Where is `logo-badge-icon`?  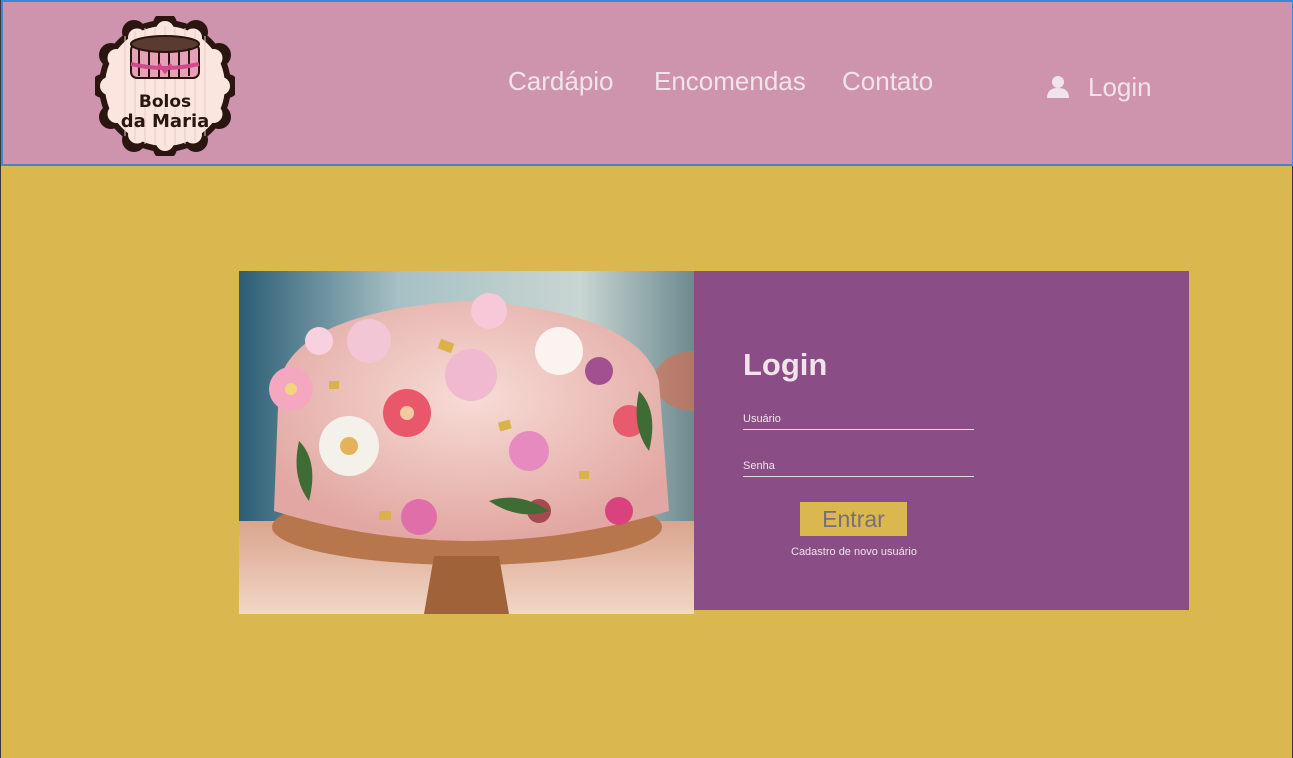 logo-badge-icon is located at coordinates (165, 86).